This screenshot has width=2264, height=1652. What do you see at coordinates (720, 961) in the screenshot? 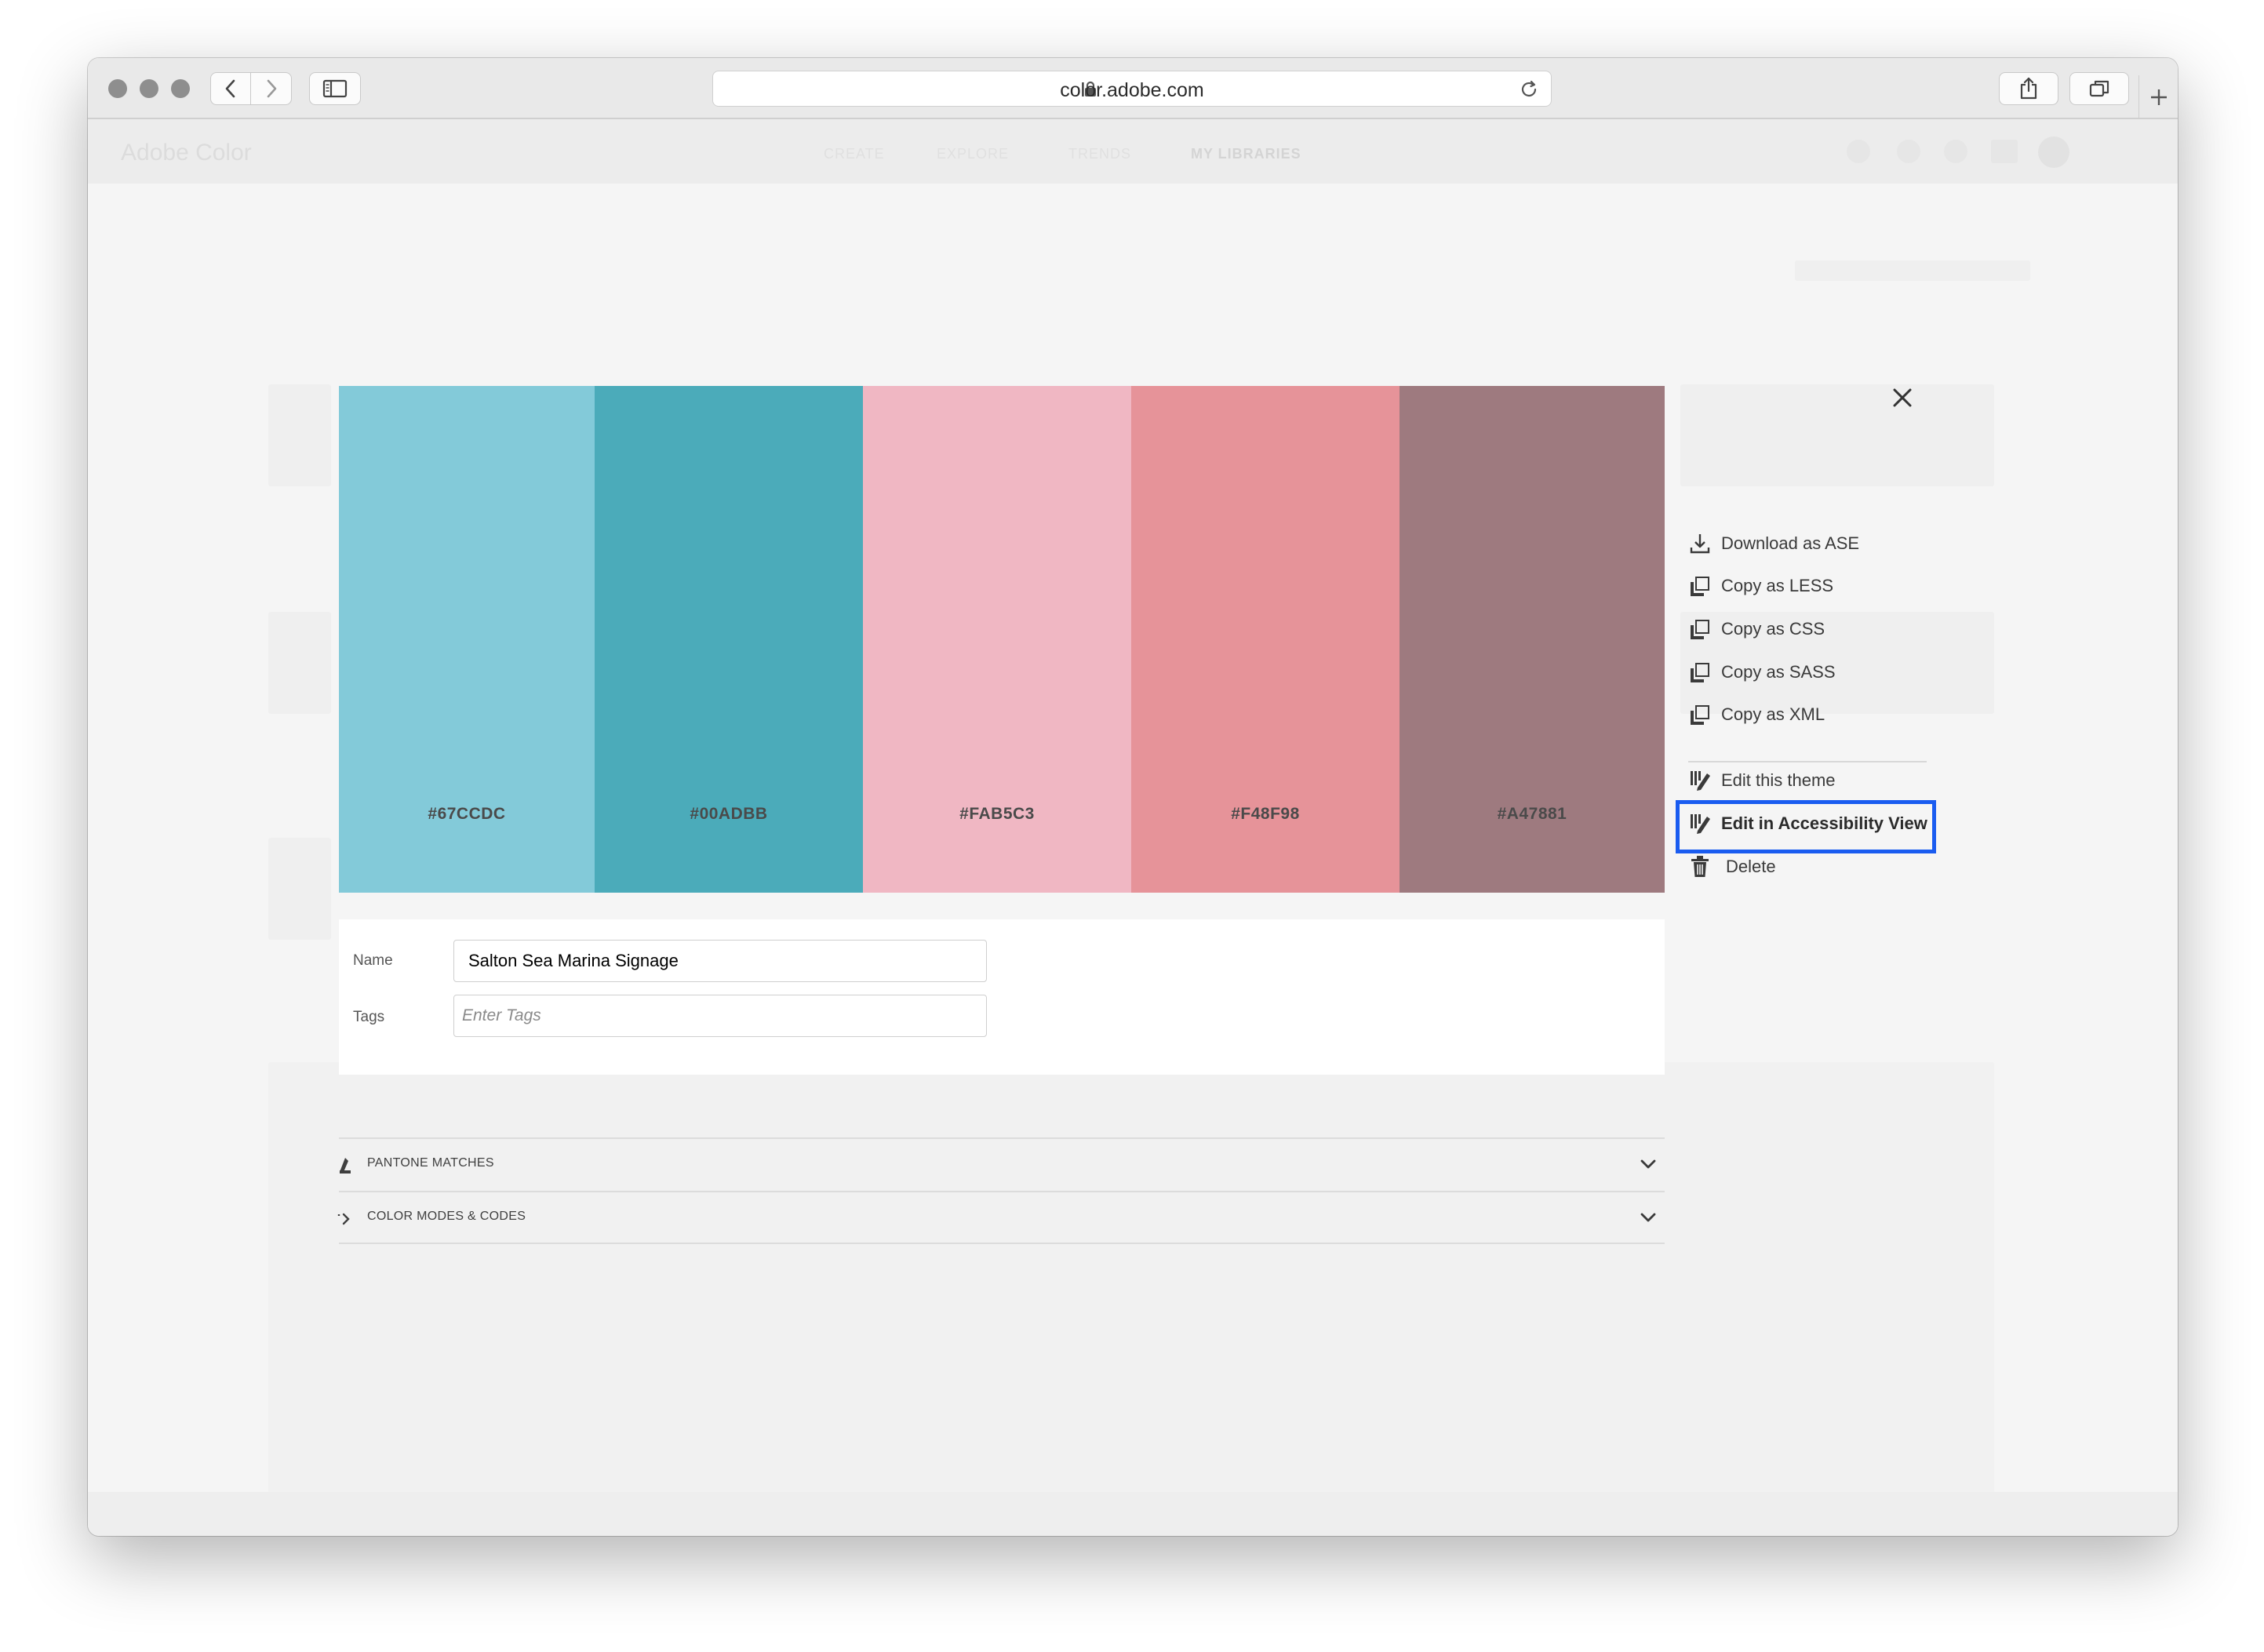
I see `theme-name-input: Salton Sea Marina Signage` at bounding box center [720, 961].